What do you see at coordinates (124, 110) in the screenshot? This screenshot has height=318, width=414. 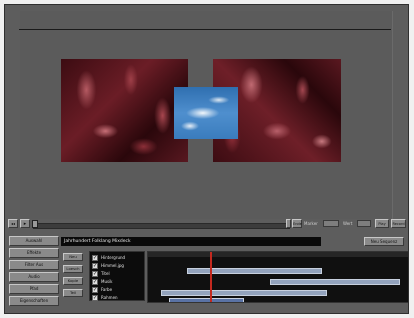 I see `preview-clip-left` at bounding box center [124, 110].